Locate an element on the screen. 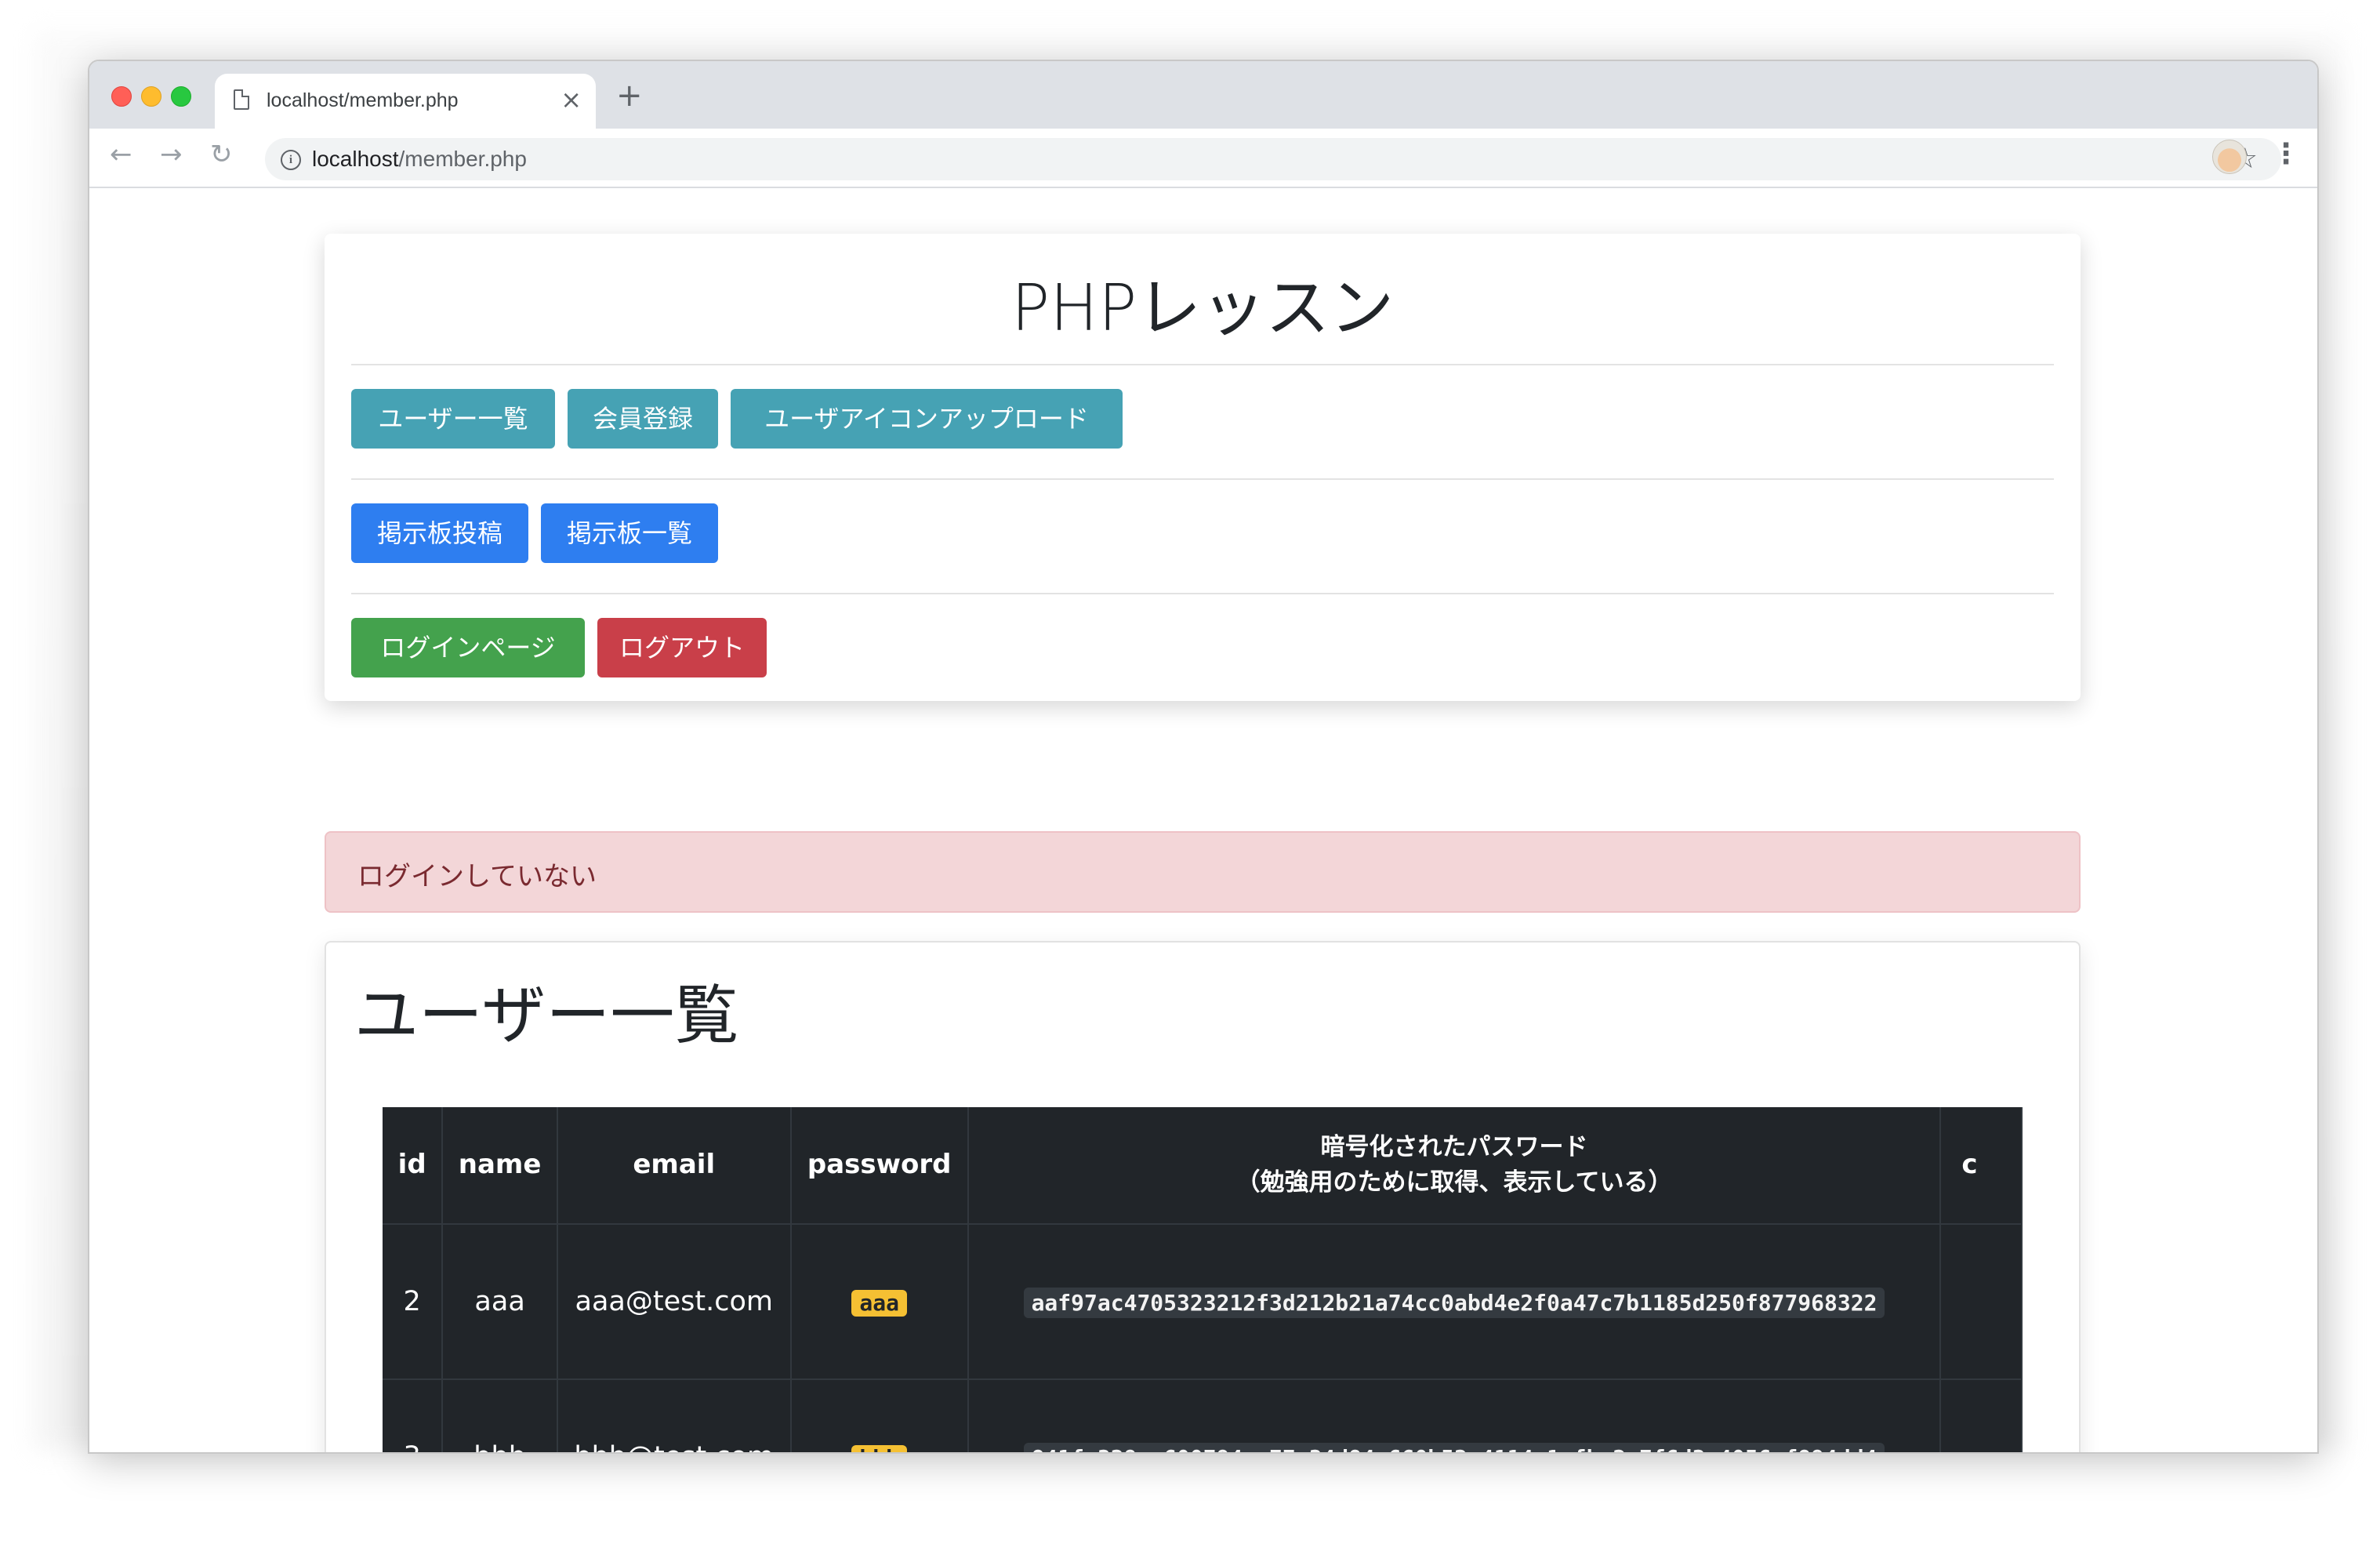 The image size is (2380, 1551). logout-button: ログアウト is located at coordinates (682, 647).